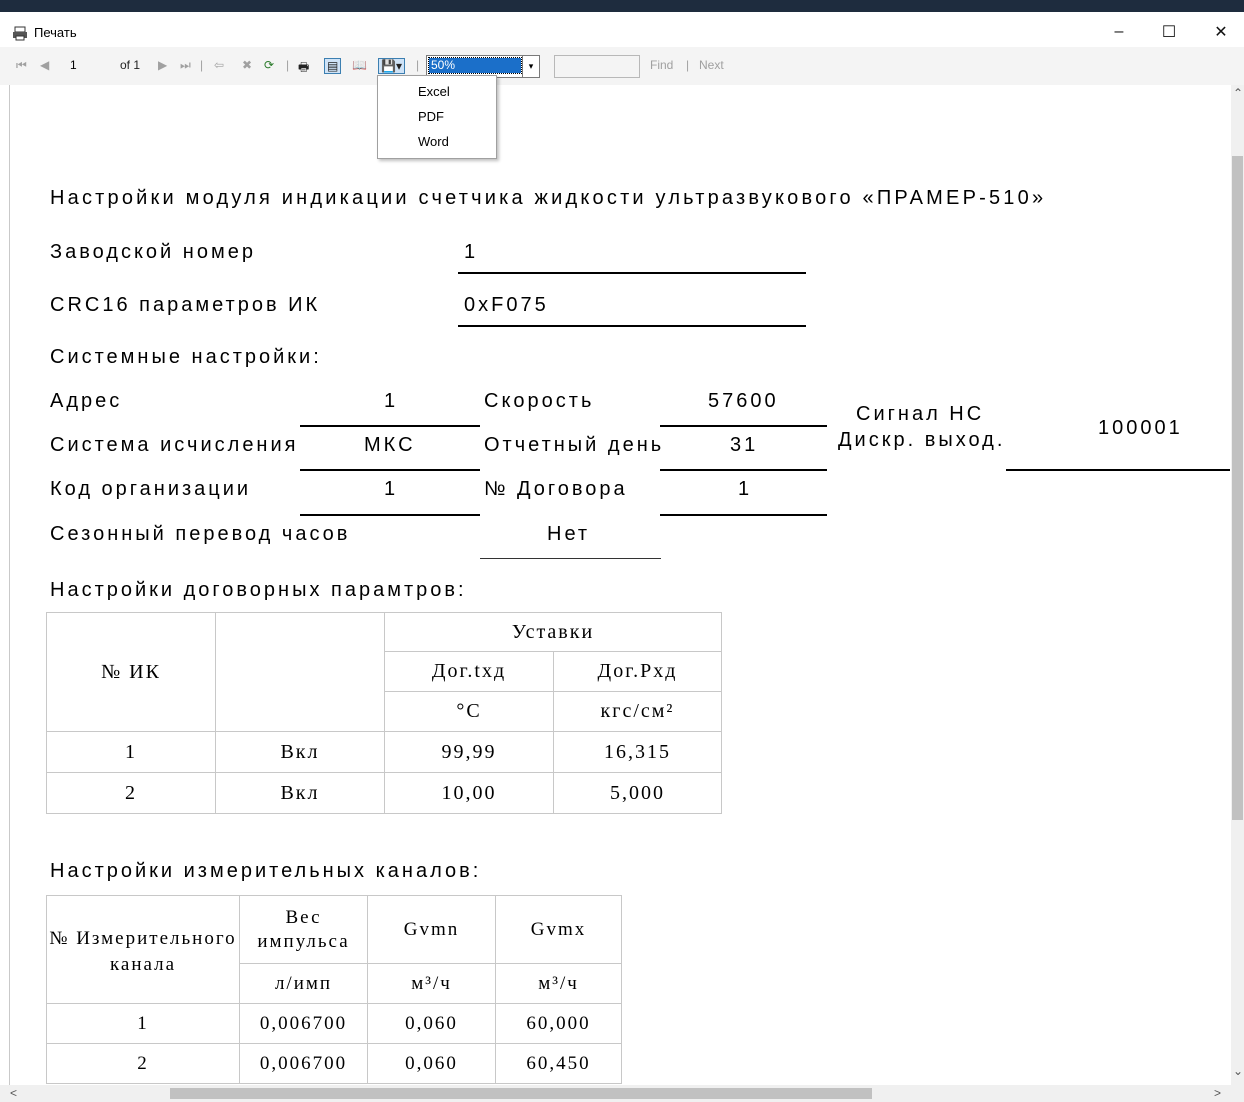  I want to click on crc-value: 0xF075, so click(506, 305).